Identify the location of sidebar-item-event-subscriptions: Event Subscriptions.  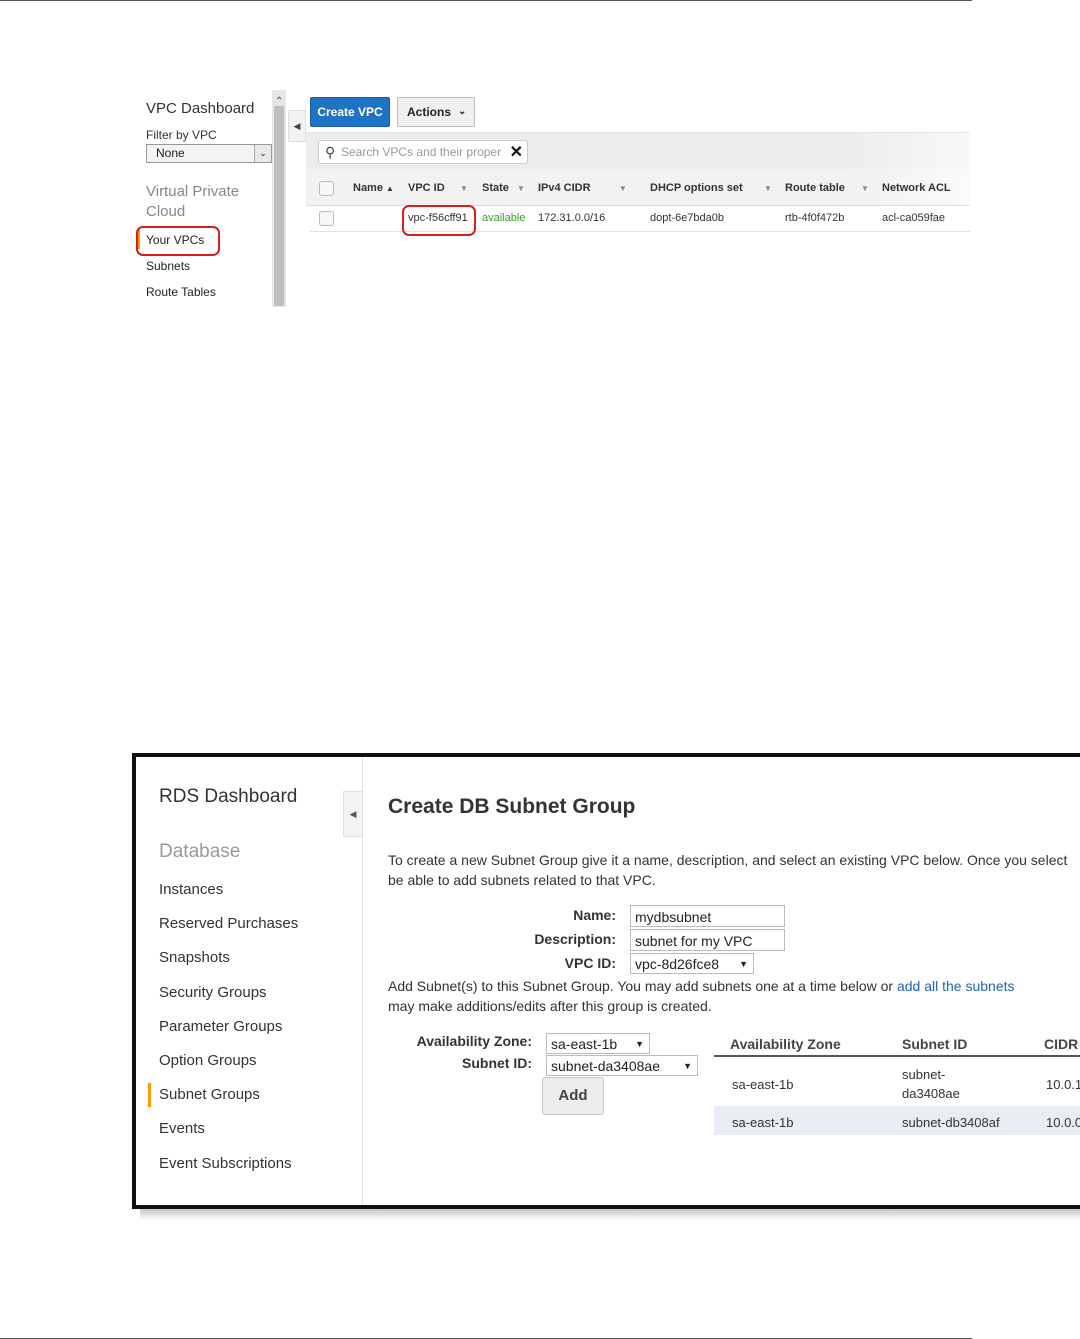
(225, 1163).